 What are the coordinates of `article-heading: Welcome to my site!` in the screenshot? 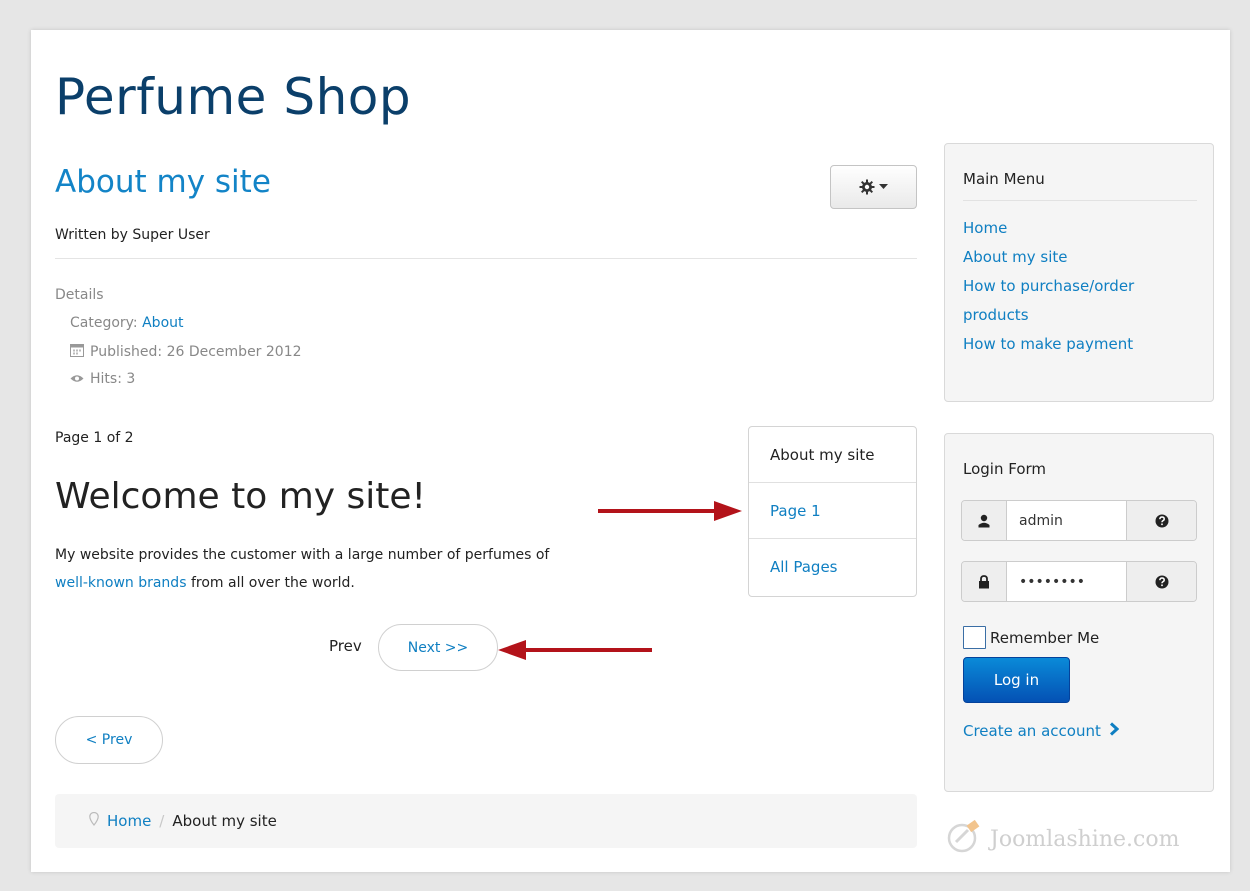 It's located at (240, 496).